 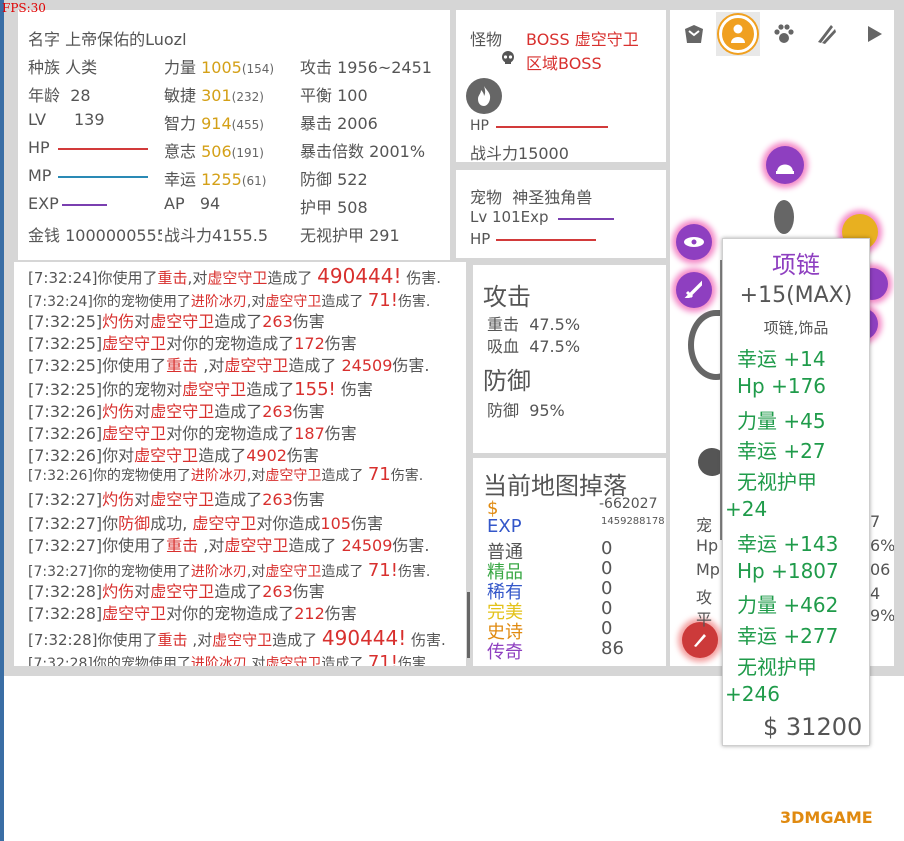 I want to click on critx-label: 暴击倍数, so click(x=332, y=151).